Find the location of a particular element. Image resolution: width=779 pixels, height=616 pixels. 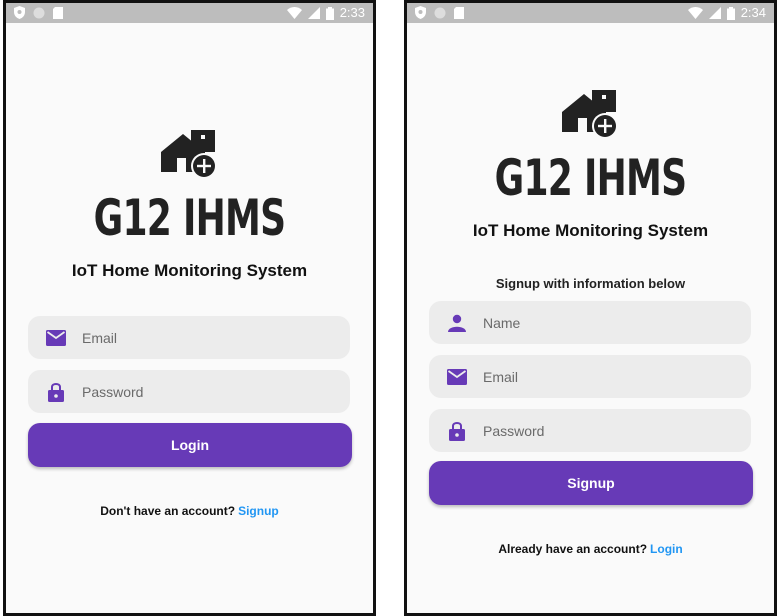

status-bar: 2:34 is located at coordinates (590, 13).